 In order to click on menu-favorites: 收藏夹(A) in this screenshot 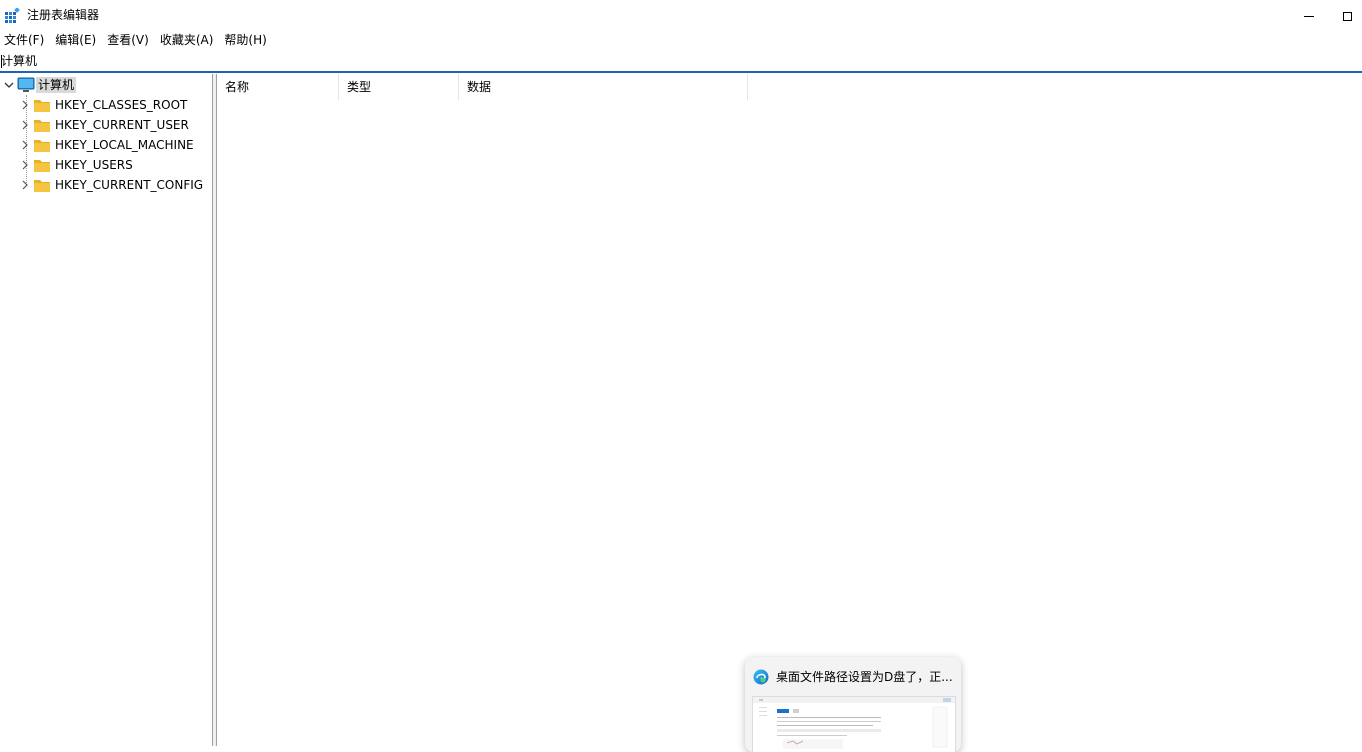, I will do `click(188, 40)`.